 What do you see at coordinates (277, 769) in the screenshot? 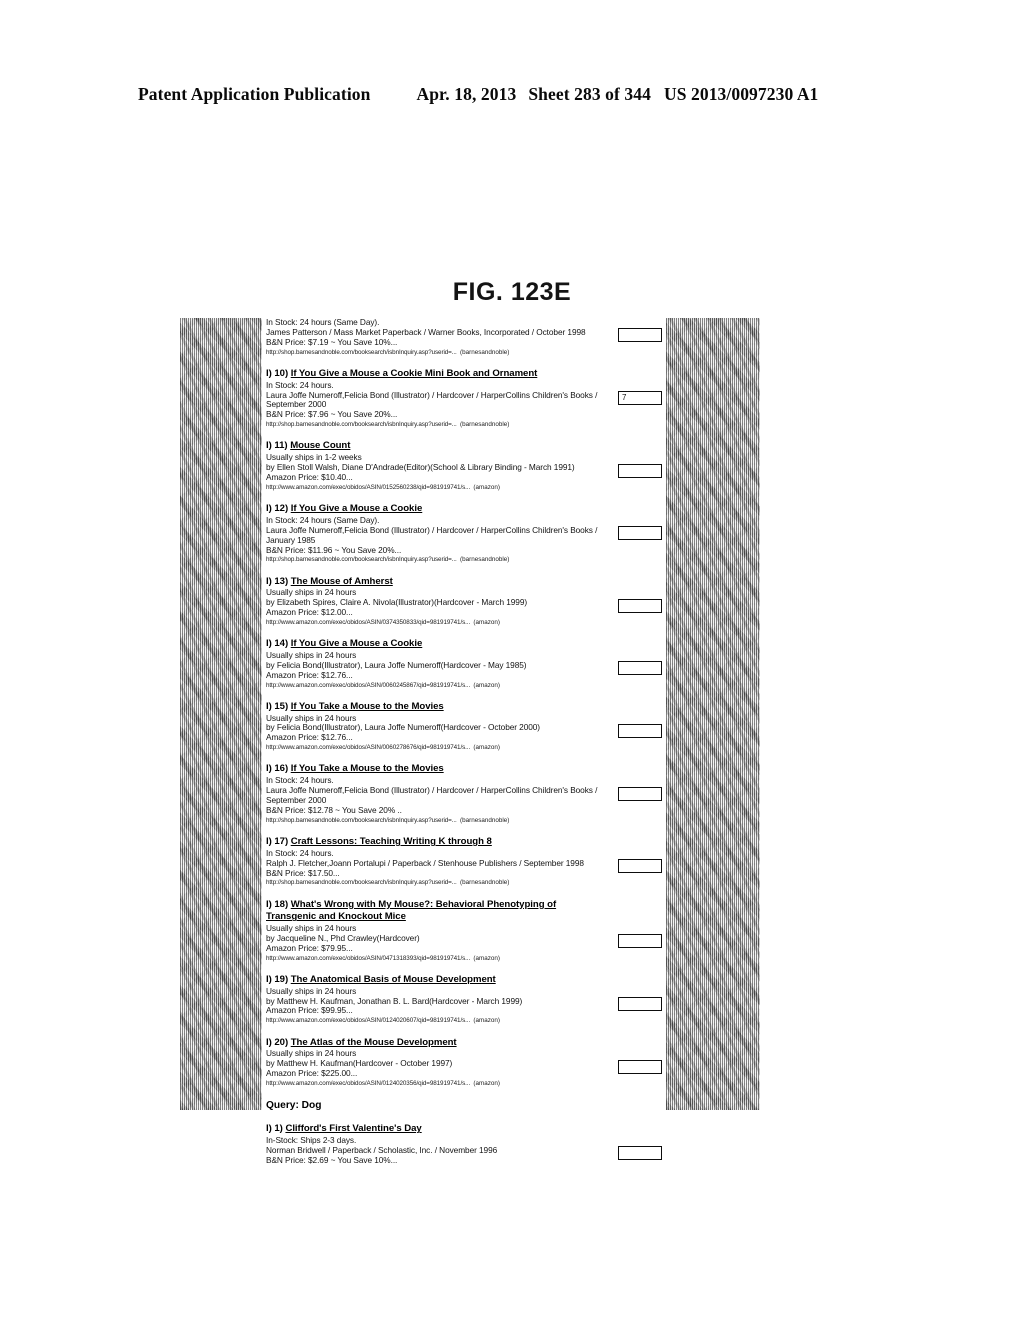
I see `result-index: I) 16)` at bounding box center [277, 769].